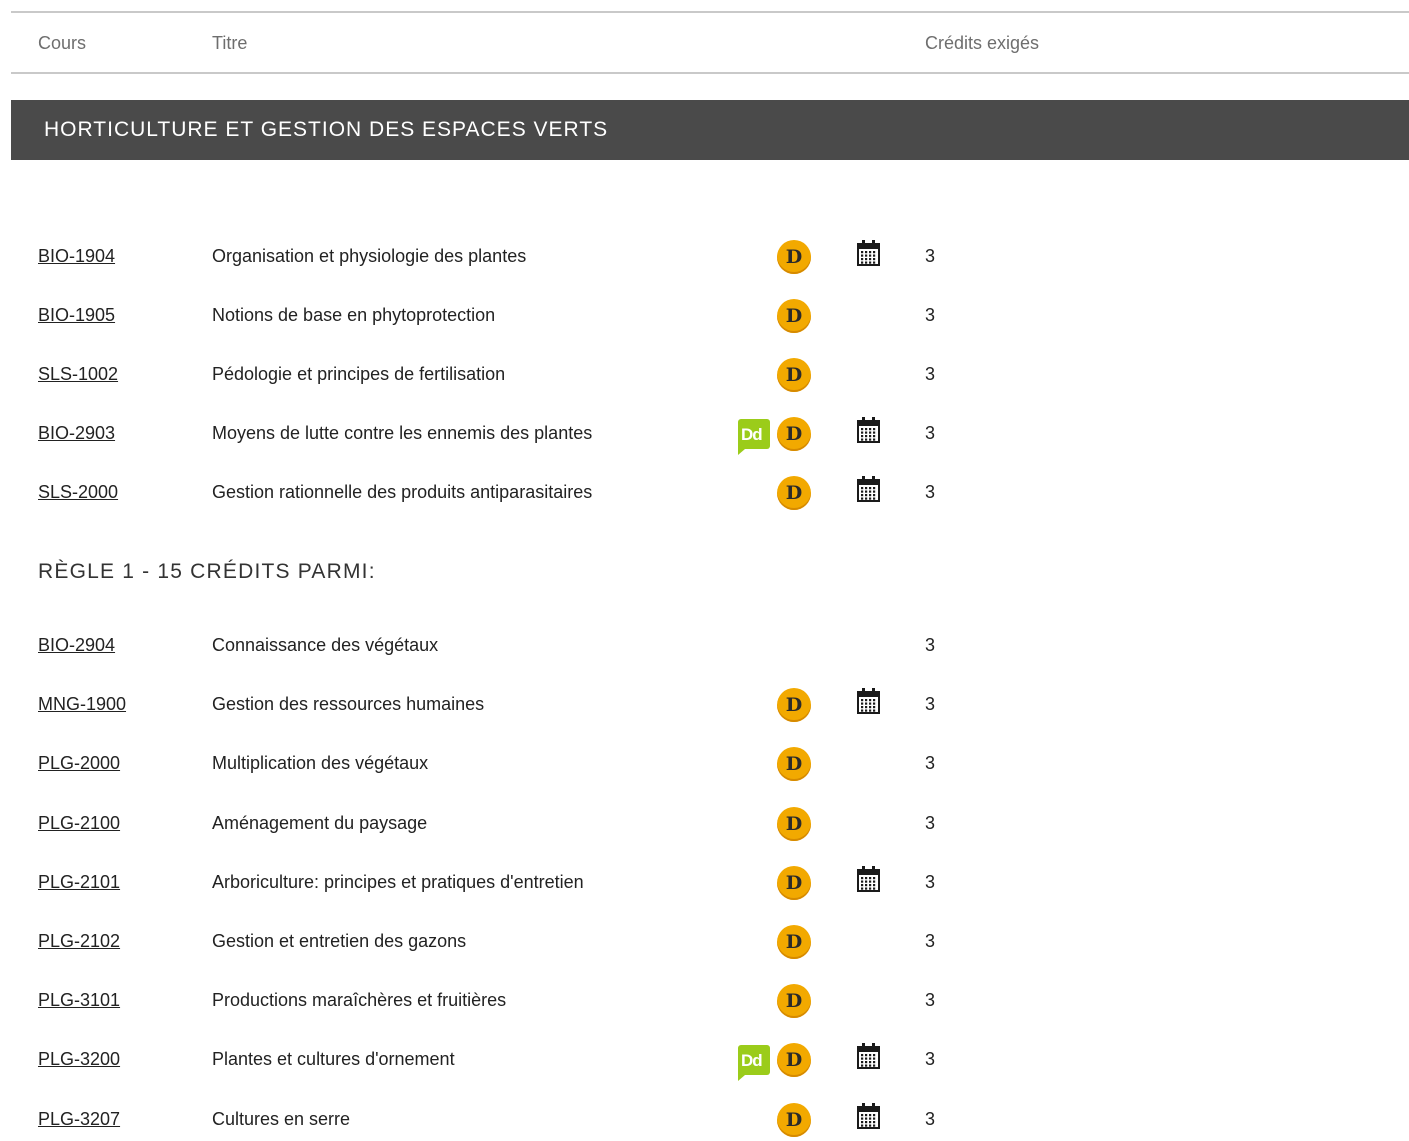  I want to click on course-title: Notions de base en phytoprotection, so click(354, 315).